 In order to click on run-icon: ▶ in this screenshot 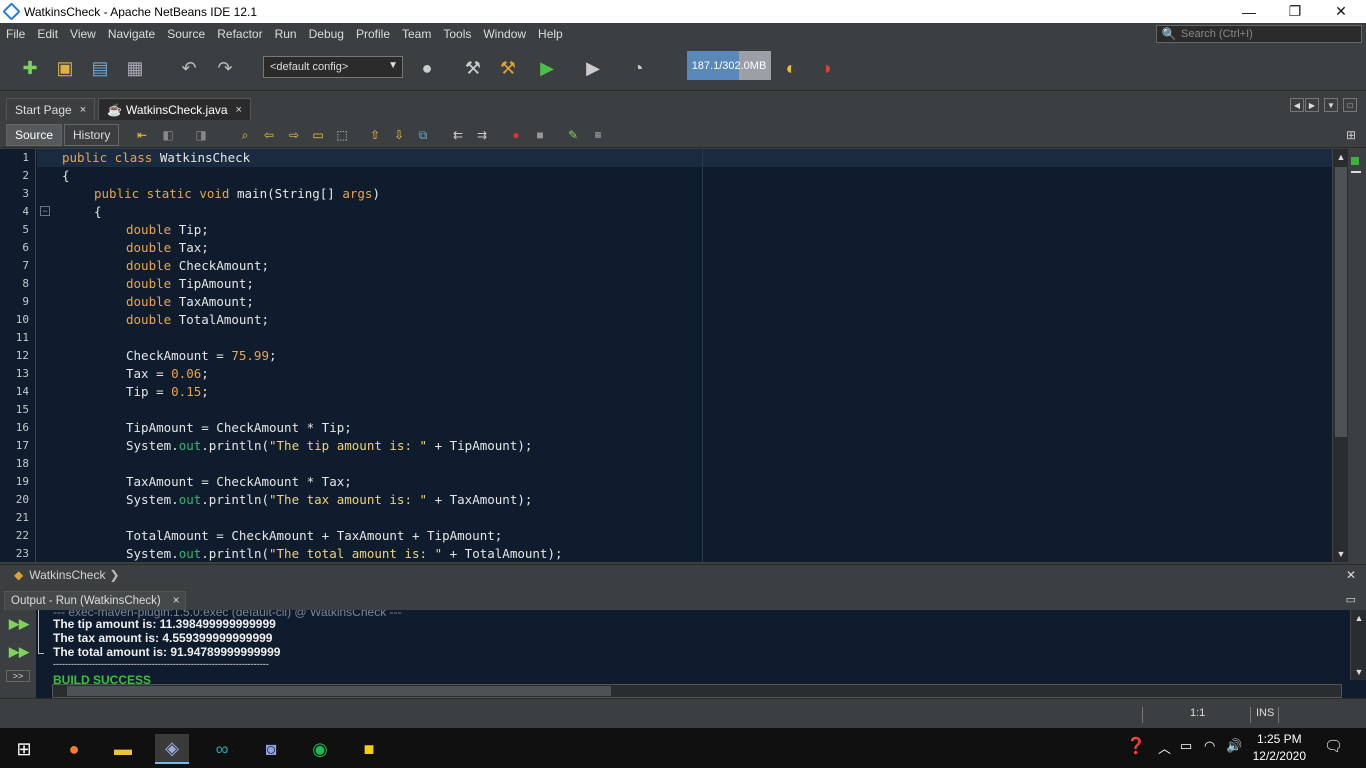, I will do `click(547, 68)`.